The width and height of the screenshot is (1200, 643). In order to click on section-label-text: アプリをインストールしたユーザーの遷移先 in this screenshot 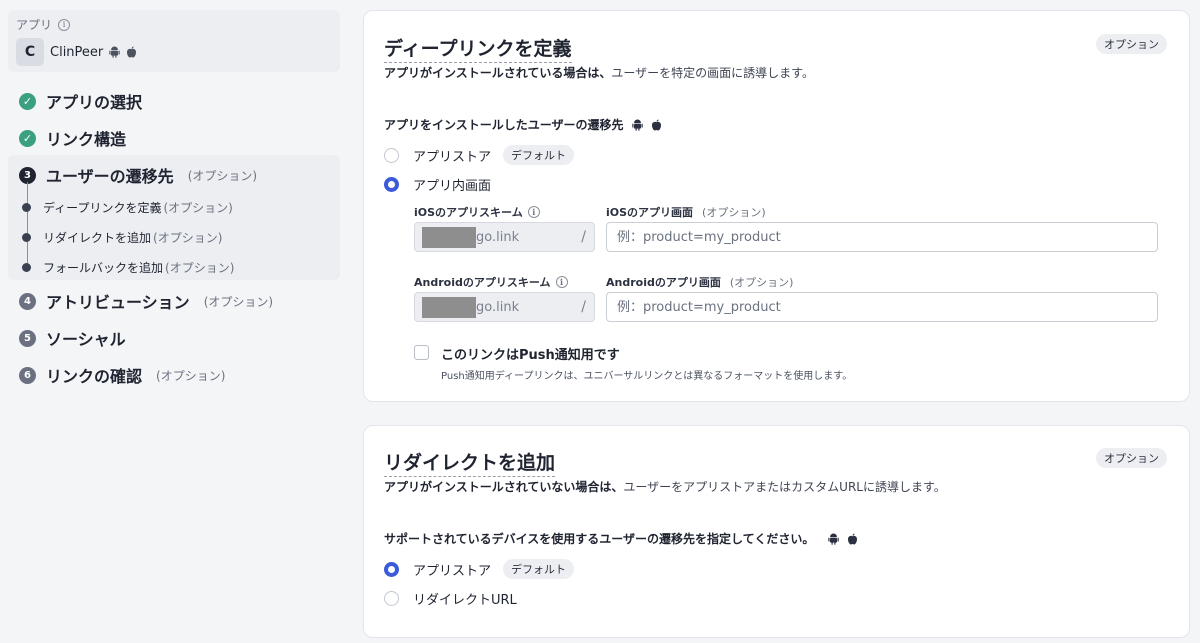, I will do `click(504, 125)`.